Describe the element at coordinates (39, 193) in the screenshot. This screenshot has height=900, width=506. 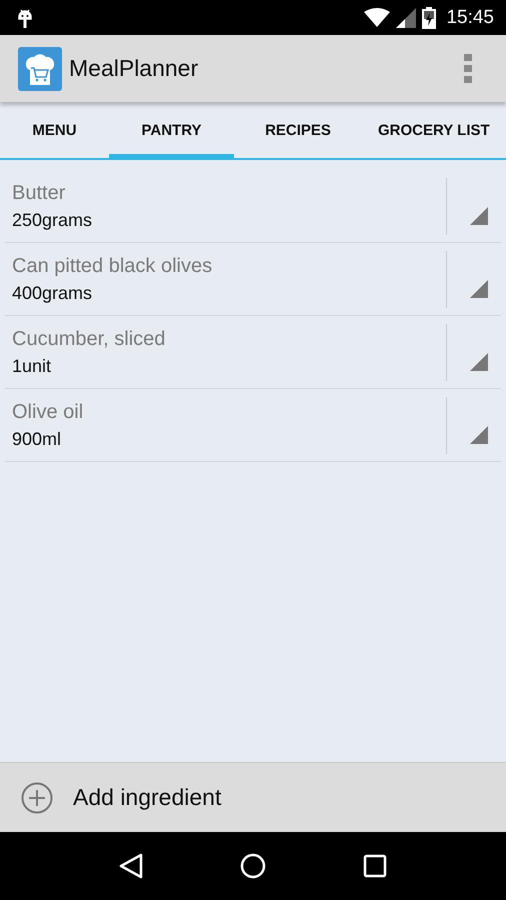
I see `ingredient-name: Butter` at that location.